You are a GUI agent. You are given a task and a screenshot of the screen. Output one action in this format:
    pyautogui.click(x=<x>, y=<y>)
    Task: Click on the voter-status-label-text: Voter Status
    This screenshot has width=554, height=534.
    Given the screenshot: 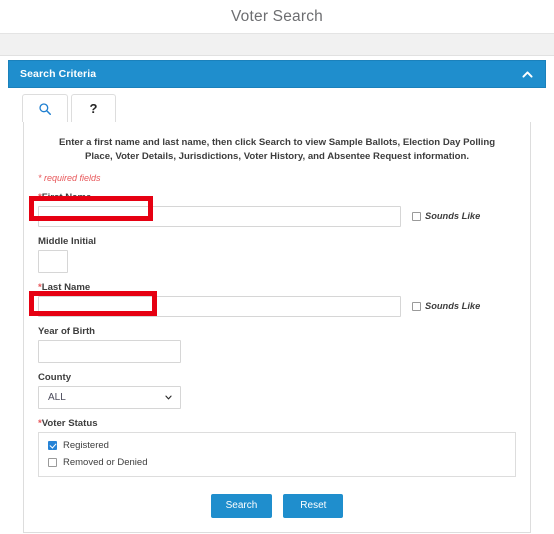 What is the action you would take?
    pyautogui.click(x=69, y=423)
    